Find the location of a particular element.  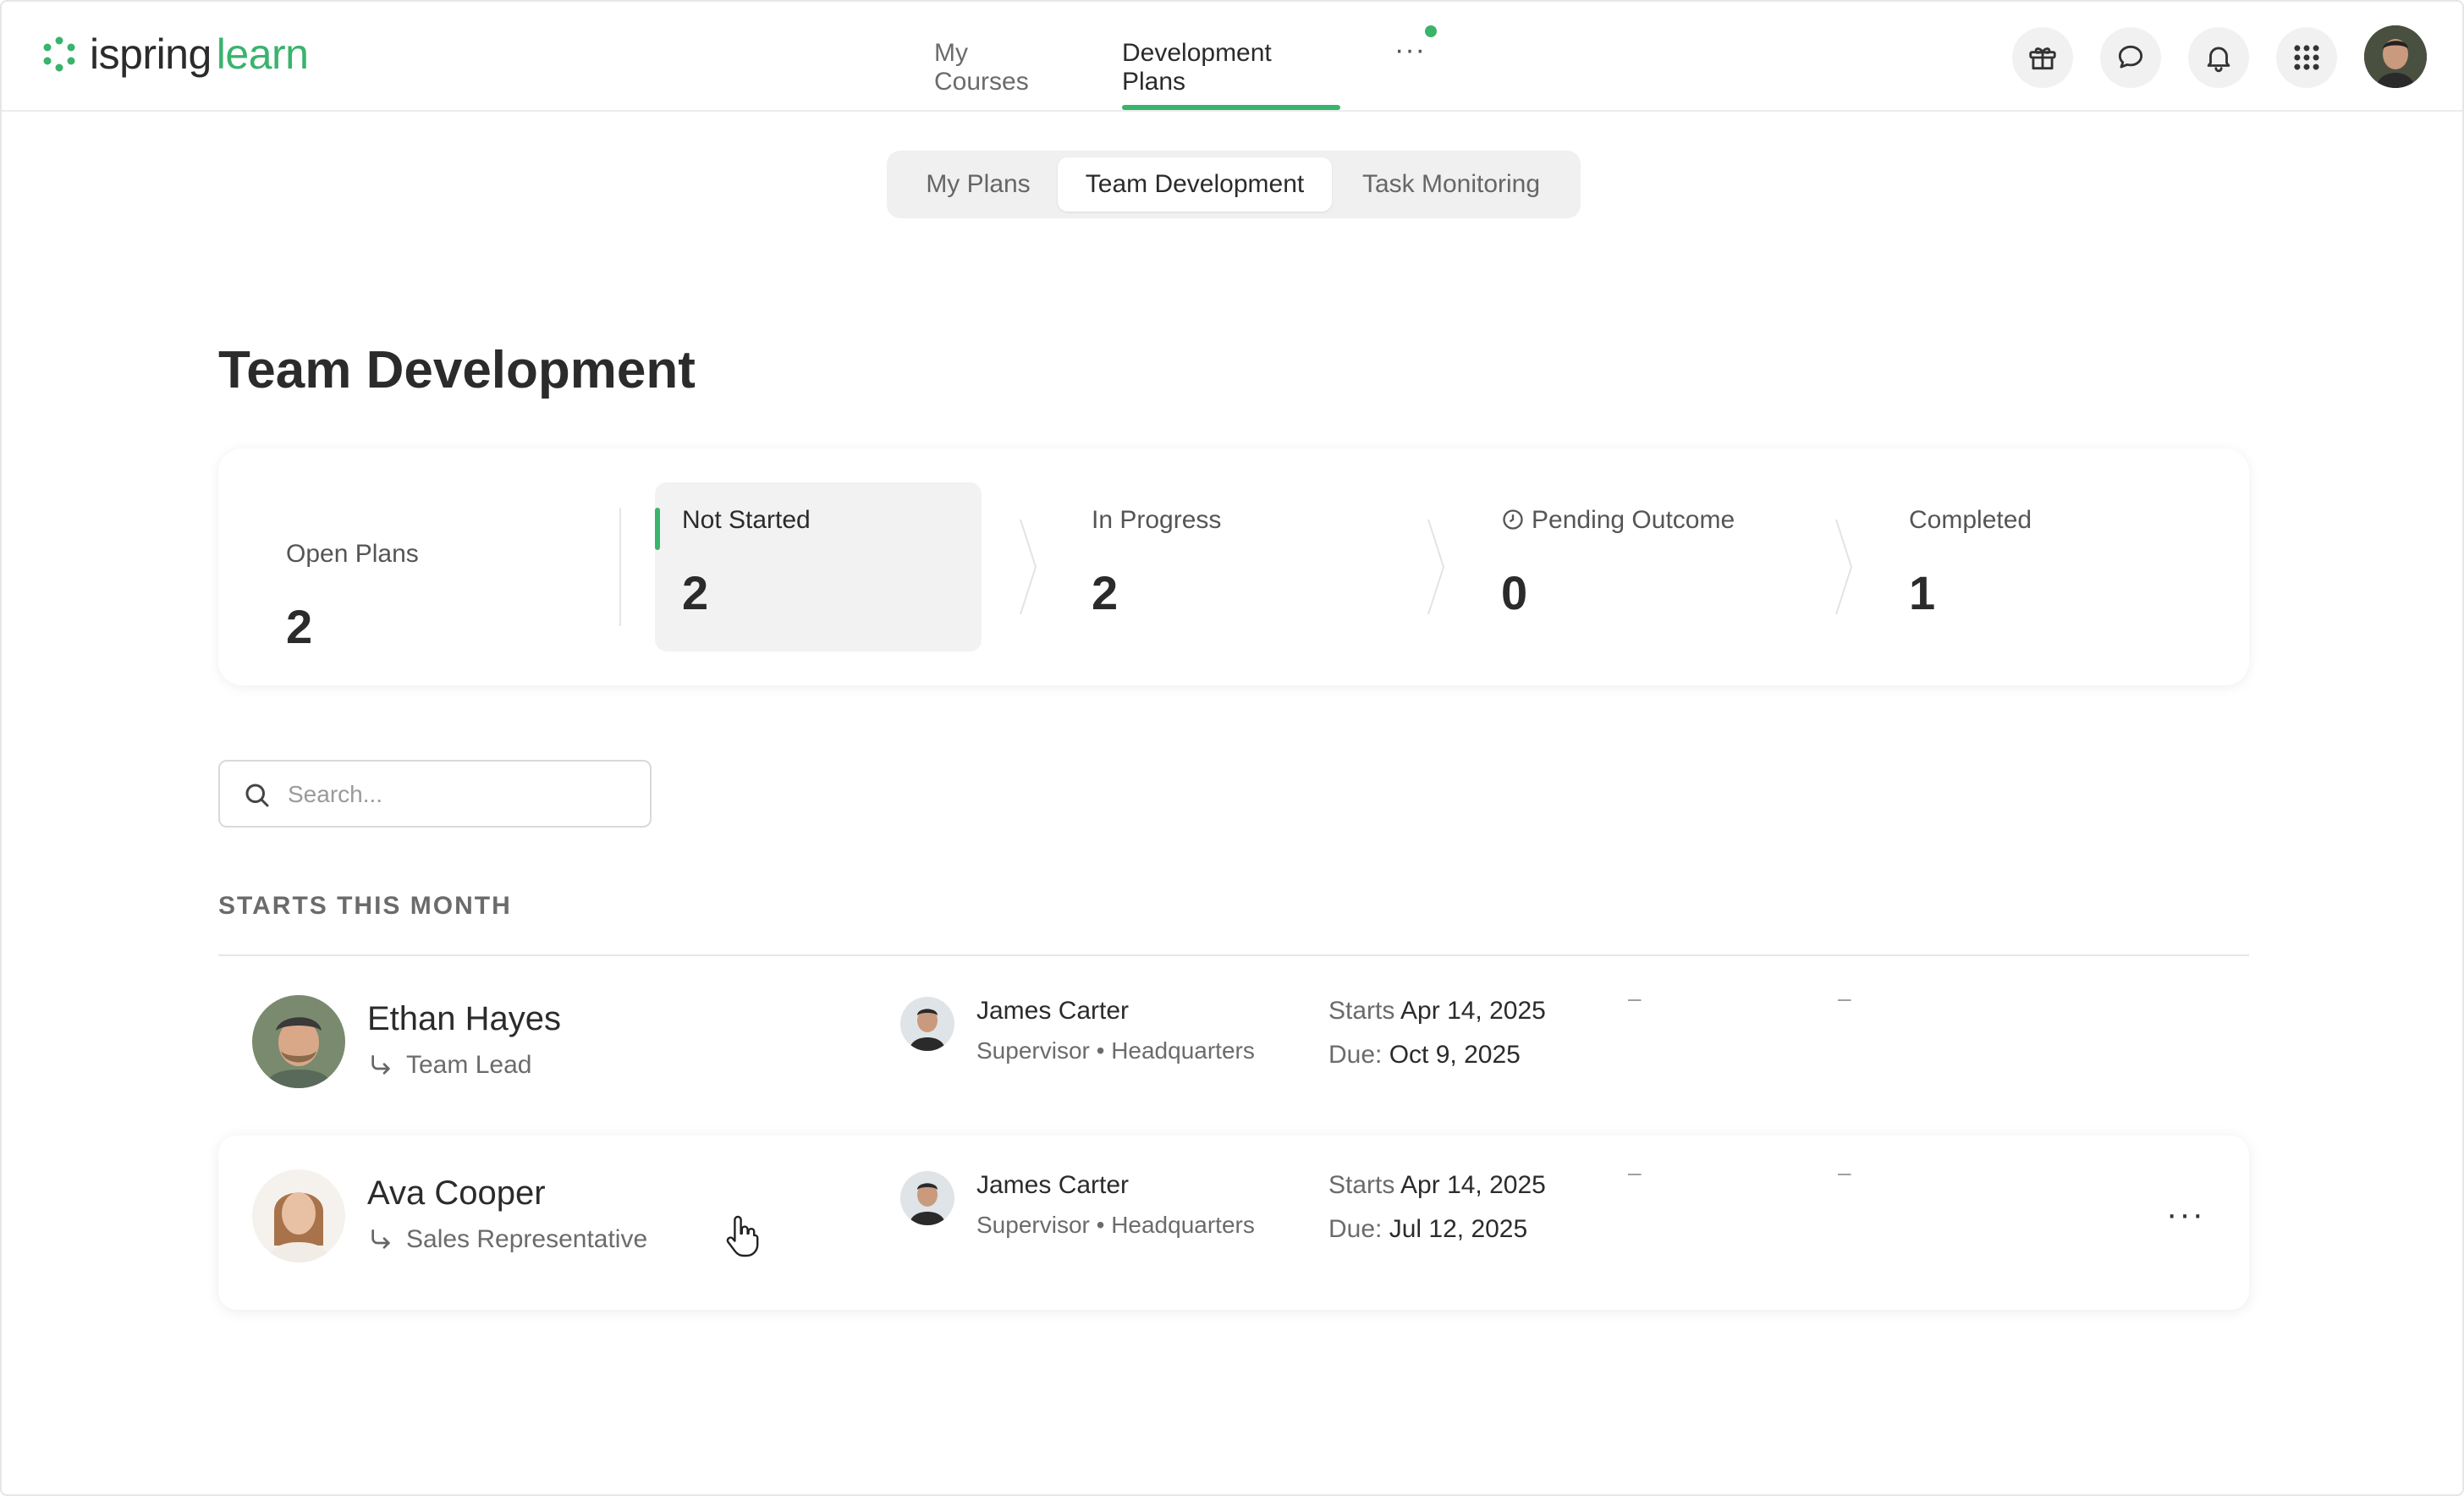

due-date: Jul 12, 2025 is located at coordinates (1458, 1229).